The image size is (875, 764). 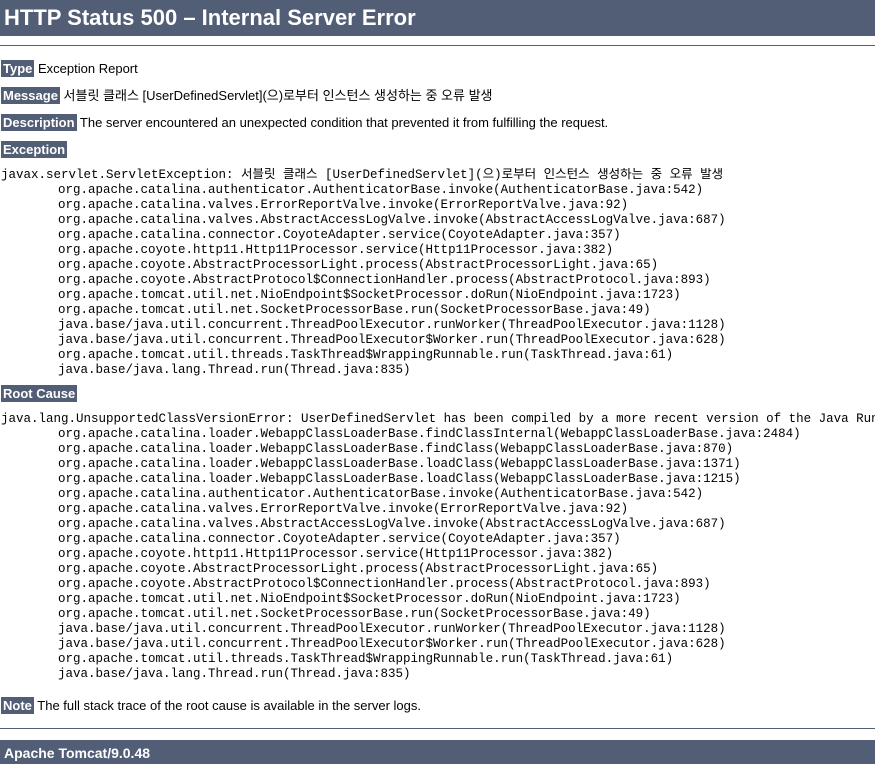 What do you see at coordinates (18, 68) in the screenshot?
I see `field-type-label: Type` at bounding box center [18, 68].